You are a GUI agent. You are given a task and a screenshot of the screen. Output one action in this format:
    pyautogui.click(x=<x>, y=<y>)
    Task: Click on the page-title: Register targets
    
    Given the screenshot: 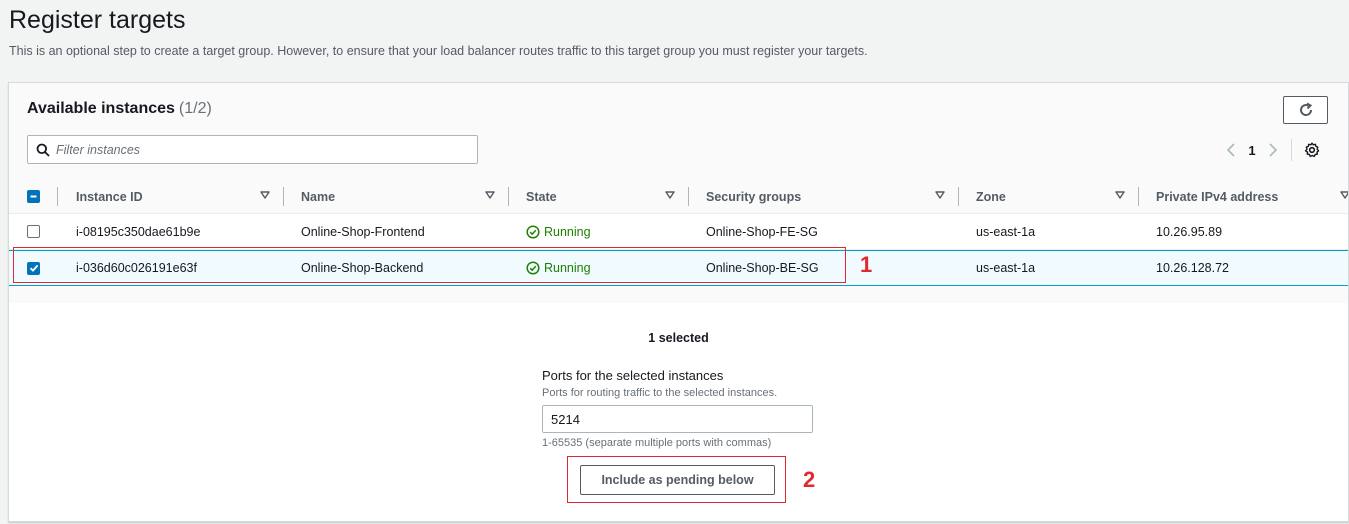 What is the action you would take?
    pyautogui.click(x=97, y=20)
    